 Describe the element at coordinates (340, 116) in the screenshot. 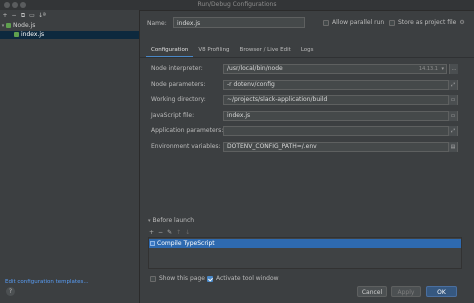

I see `javascript-file-input: index.js` at that location.